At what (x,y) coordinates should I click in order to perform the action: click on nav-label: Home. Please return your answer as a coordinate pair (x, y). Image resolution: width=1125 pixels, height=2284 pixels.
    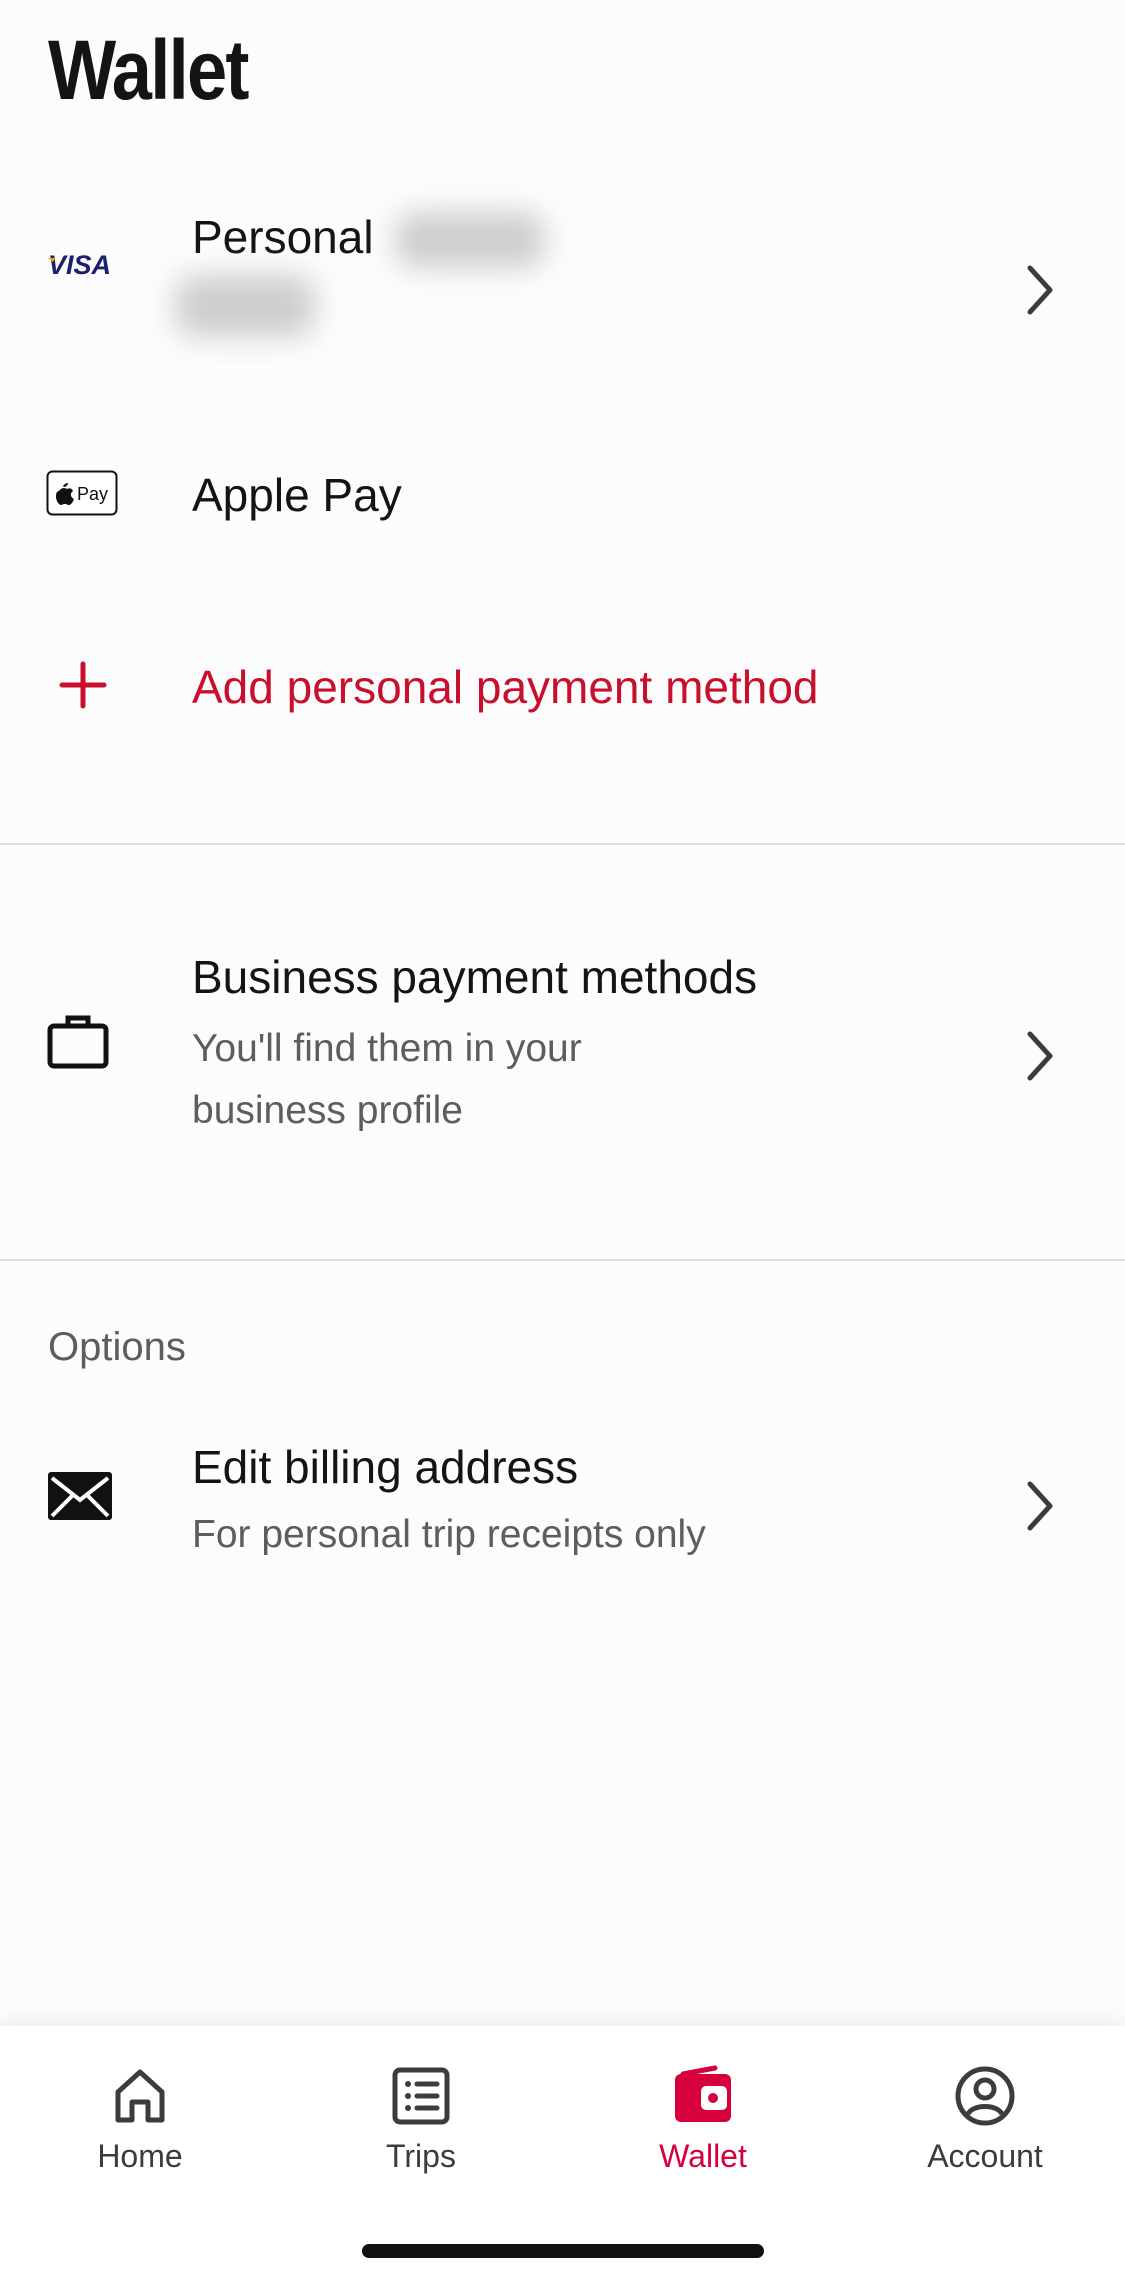
    Looking at the image, I should click on (140, 2156).